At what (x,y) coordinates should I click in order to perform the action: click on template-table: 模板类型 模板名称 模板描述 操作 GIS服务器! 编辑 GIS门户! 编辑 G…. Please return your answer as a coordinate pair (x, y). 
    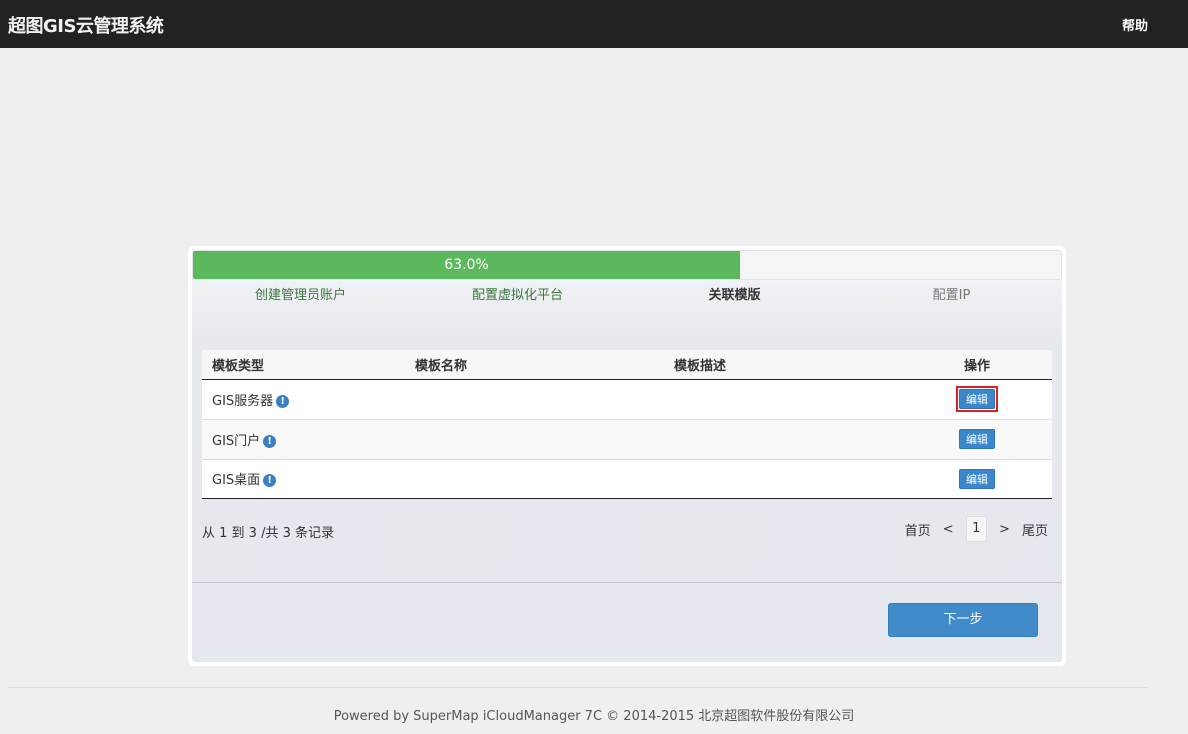
    Looking at the image, I should click on (627, 424).